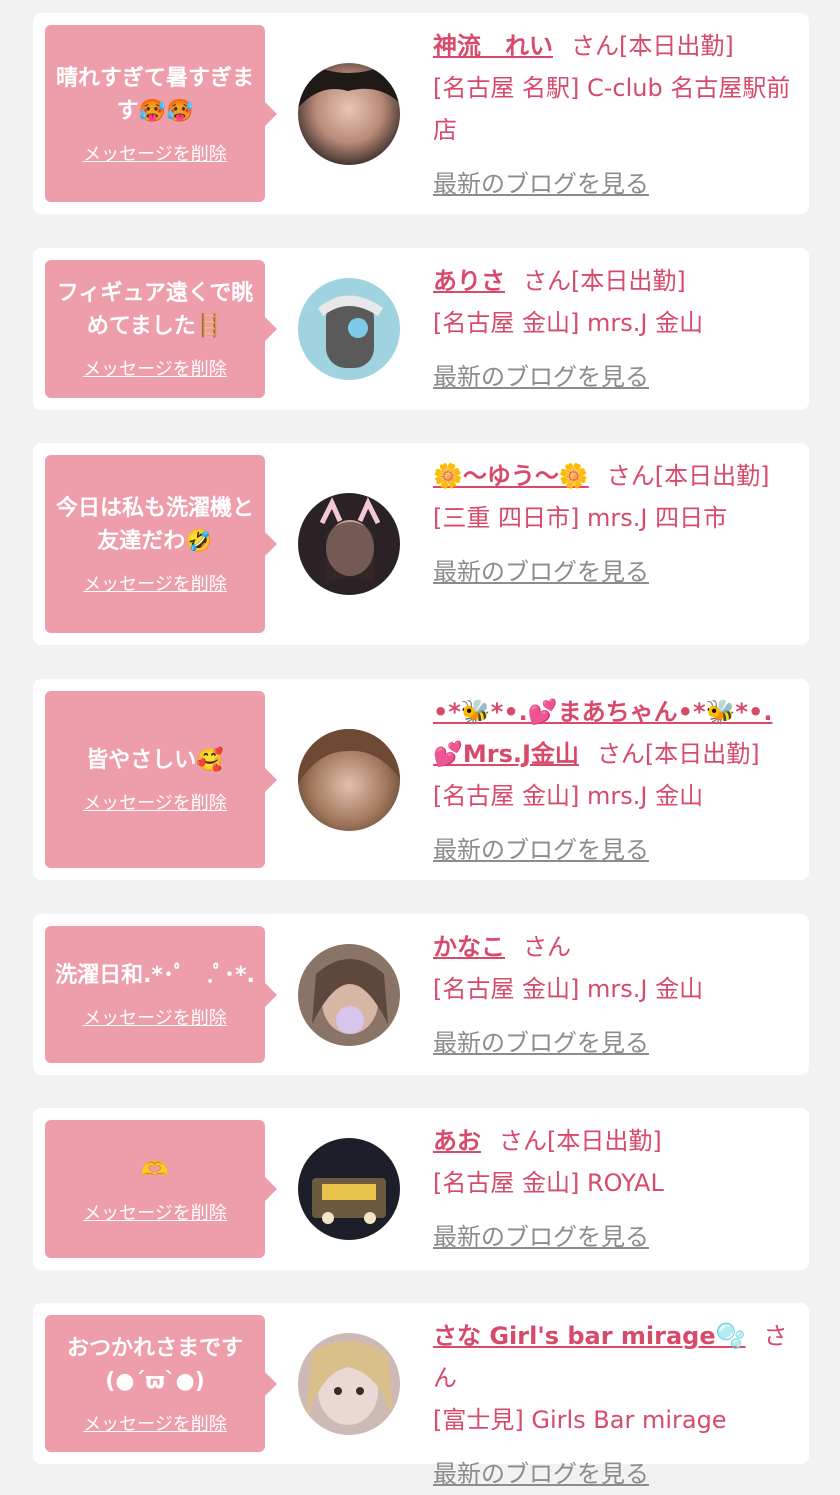 Image resolution: width=840 pixels, height=1495 pixels. Describe the element at coordinates (154, 525) in the screenshot. I see `message-text: 今日は私も洗濯機と友達だわ🤣` at that location.